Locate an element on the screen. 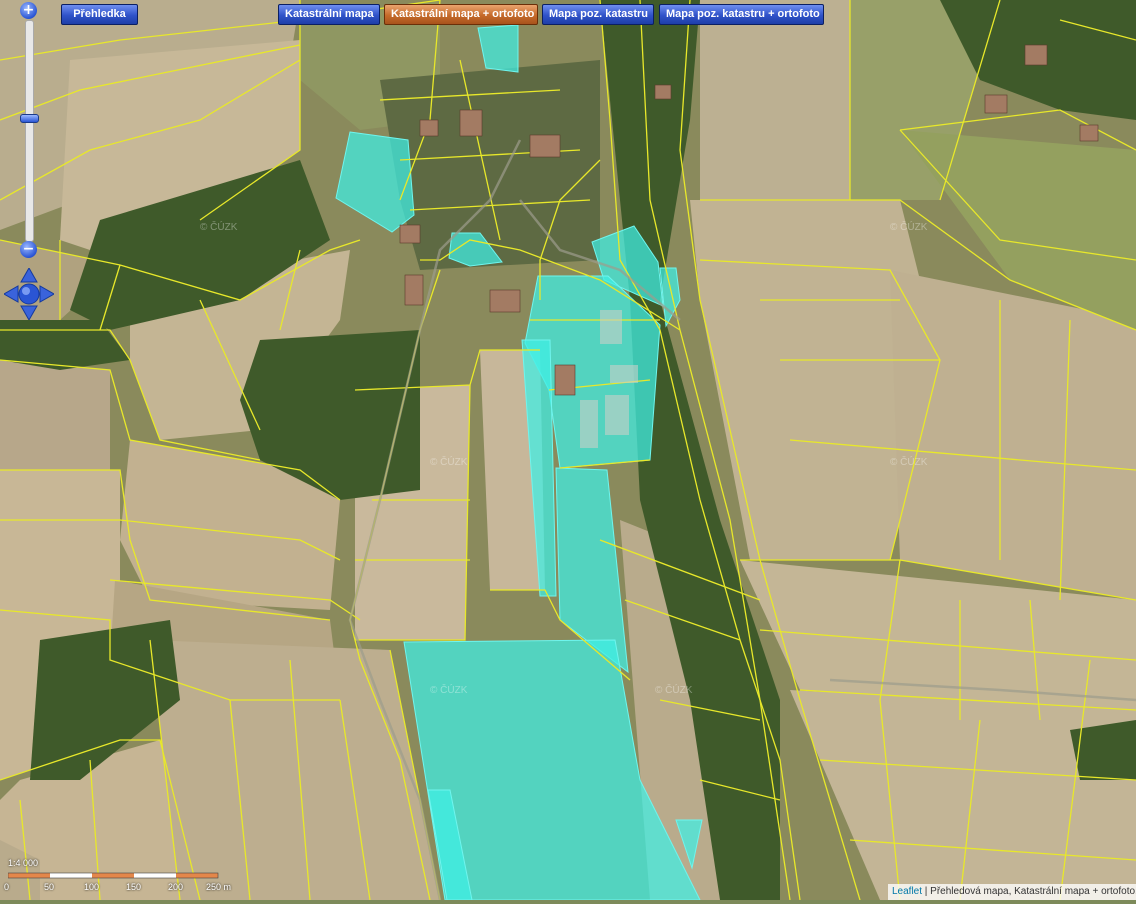 This screenshot has height=904, width=1136. scale-bar: 1:4 000 0 50 100 150 200 250 m is located at coordinates (126, 878).